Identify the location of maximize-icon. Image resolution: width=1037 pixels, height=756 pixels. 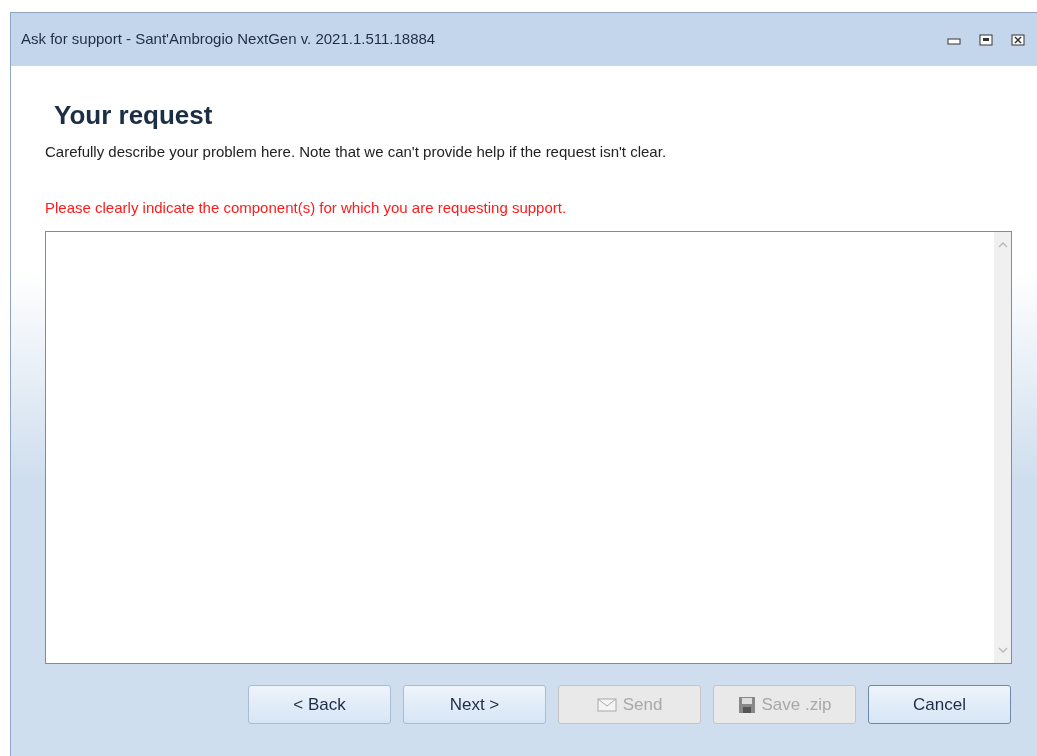
(986, 39).